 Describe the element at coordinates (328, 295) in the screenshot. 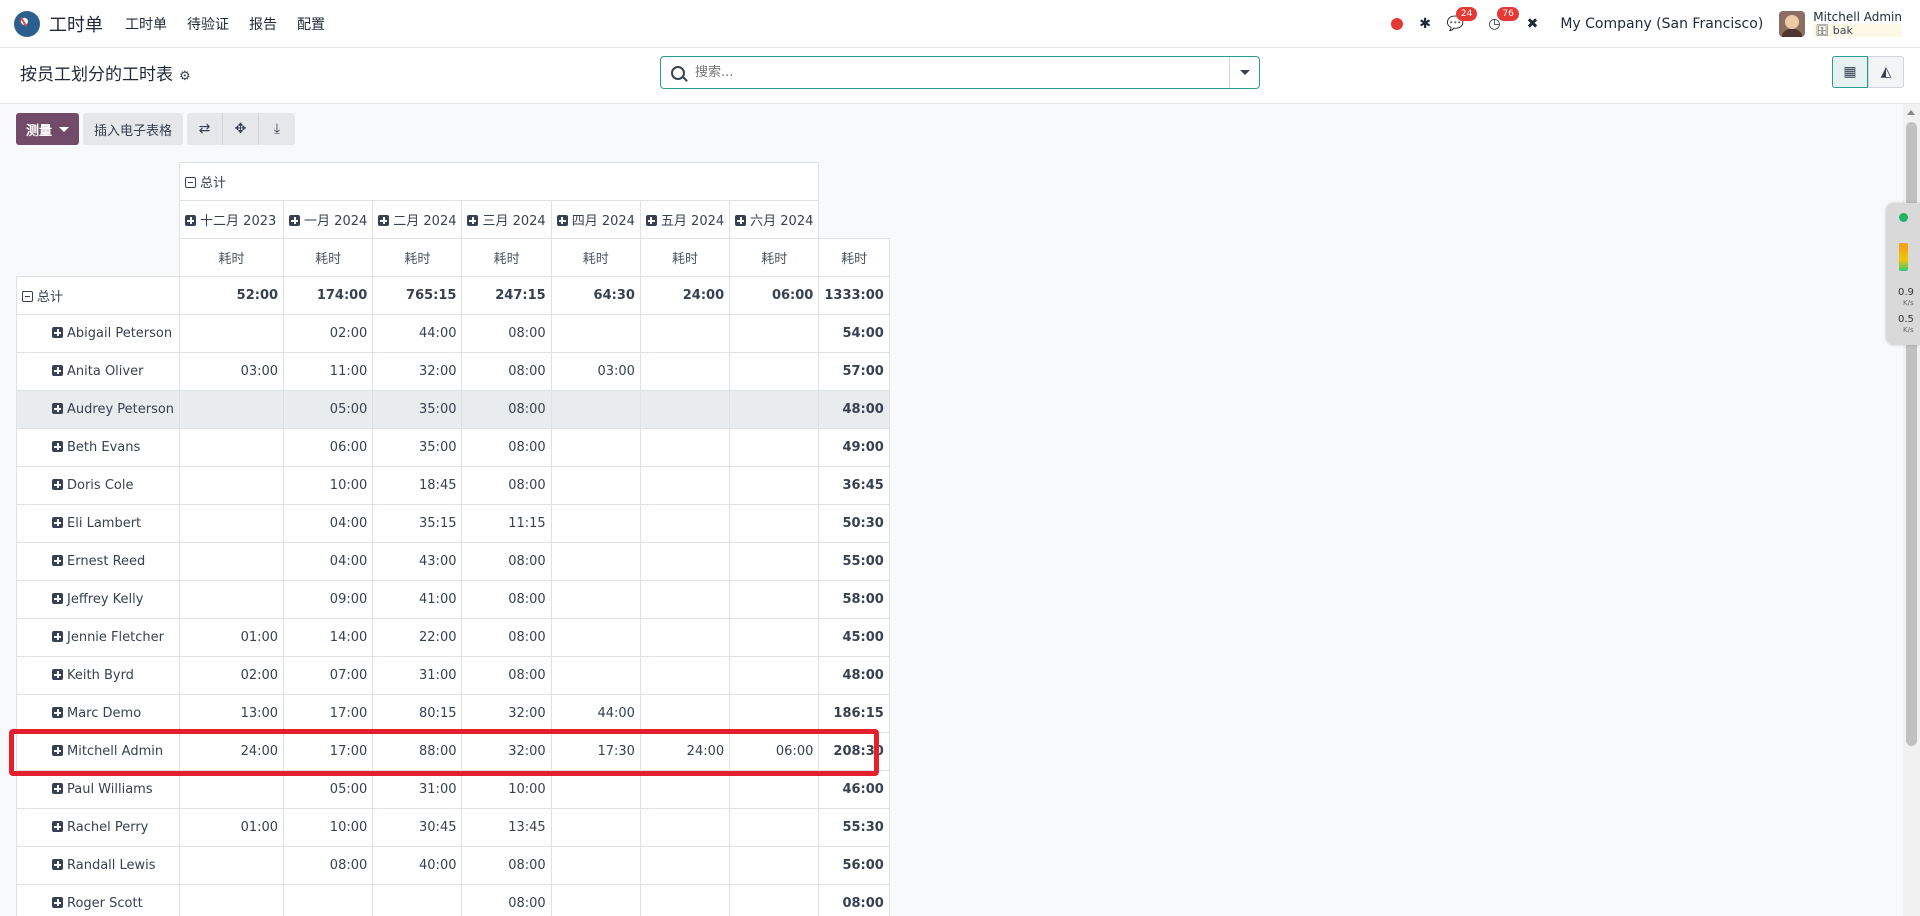

I see `cell-value: 174:00` at that location.